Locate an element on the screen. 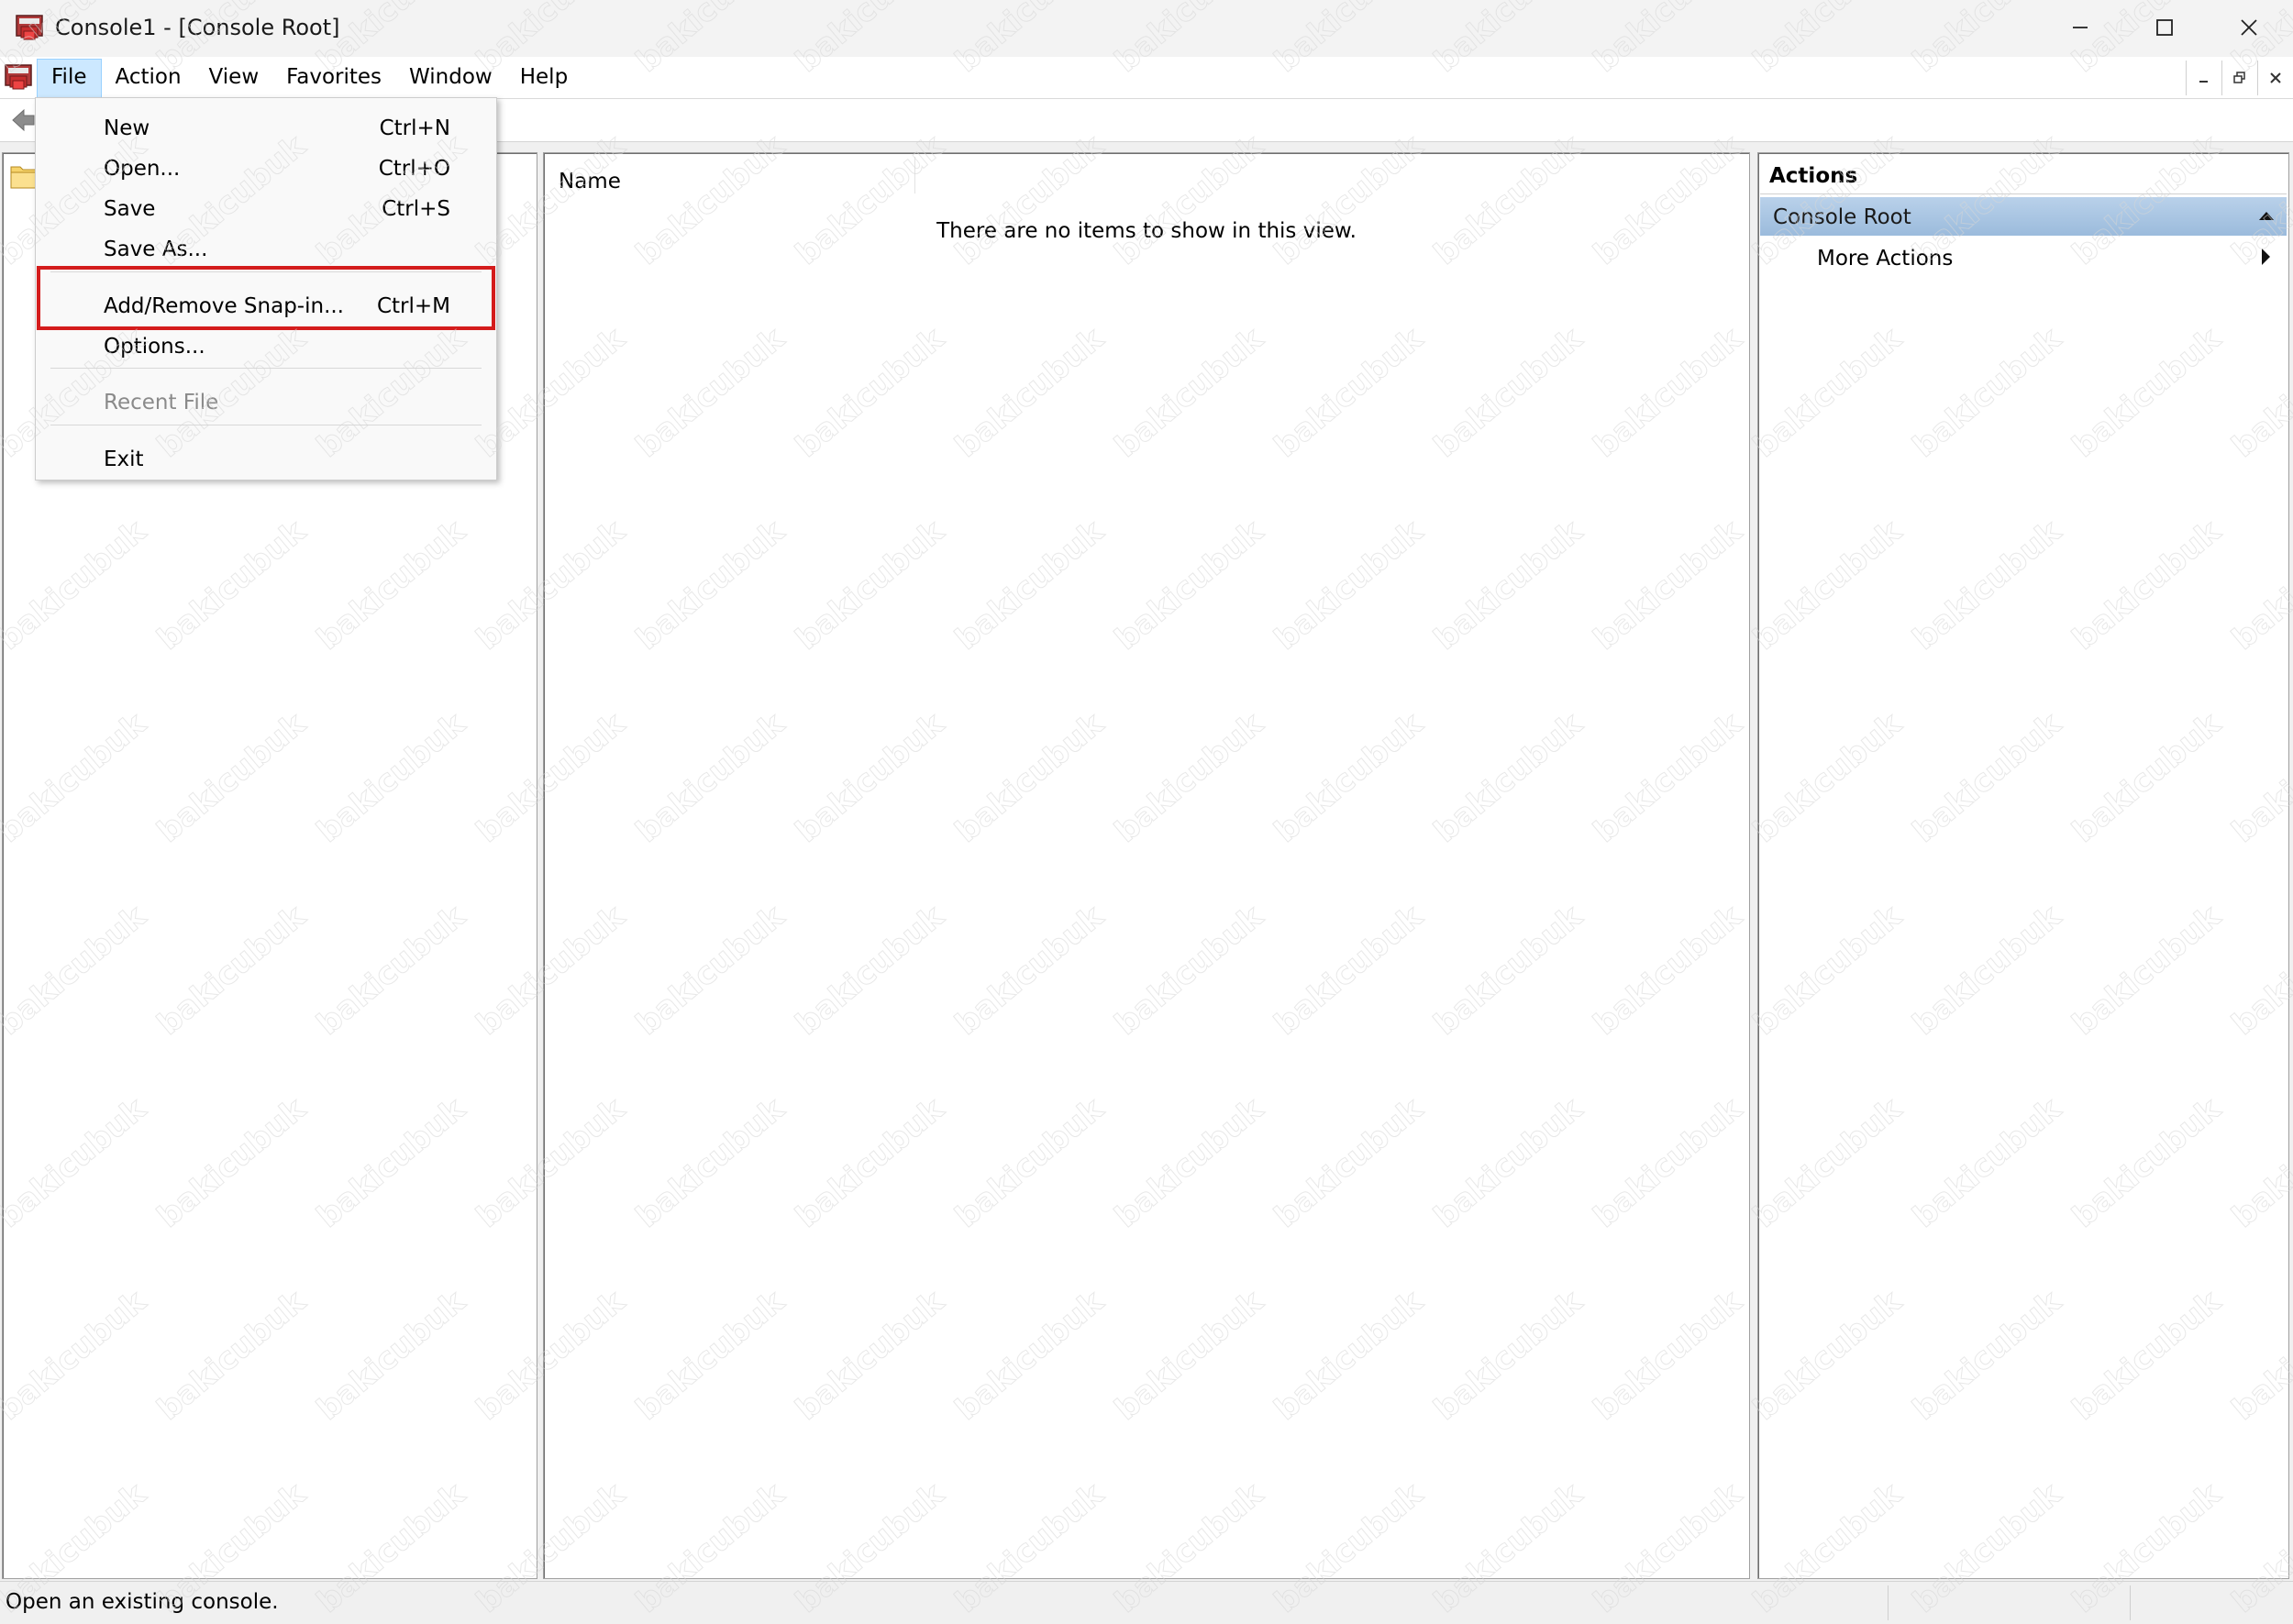 Image resolution: width=2293 pixels, height=1624 pixels. menu-bar: File Action View Favorites Window Help is located at coordinates (1146, 78).